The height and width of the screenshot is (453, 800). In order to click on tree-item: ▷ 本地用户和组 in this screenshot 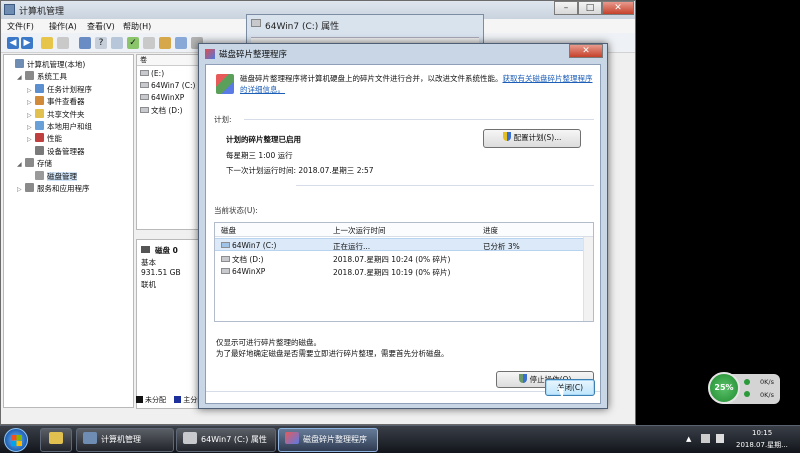, I will do `click(59, 127)`.